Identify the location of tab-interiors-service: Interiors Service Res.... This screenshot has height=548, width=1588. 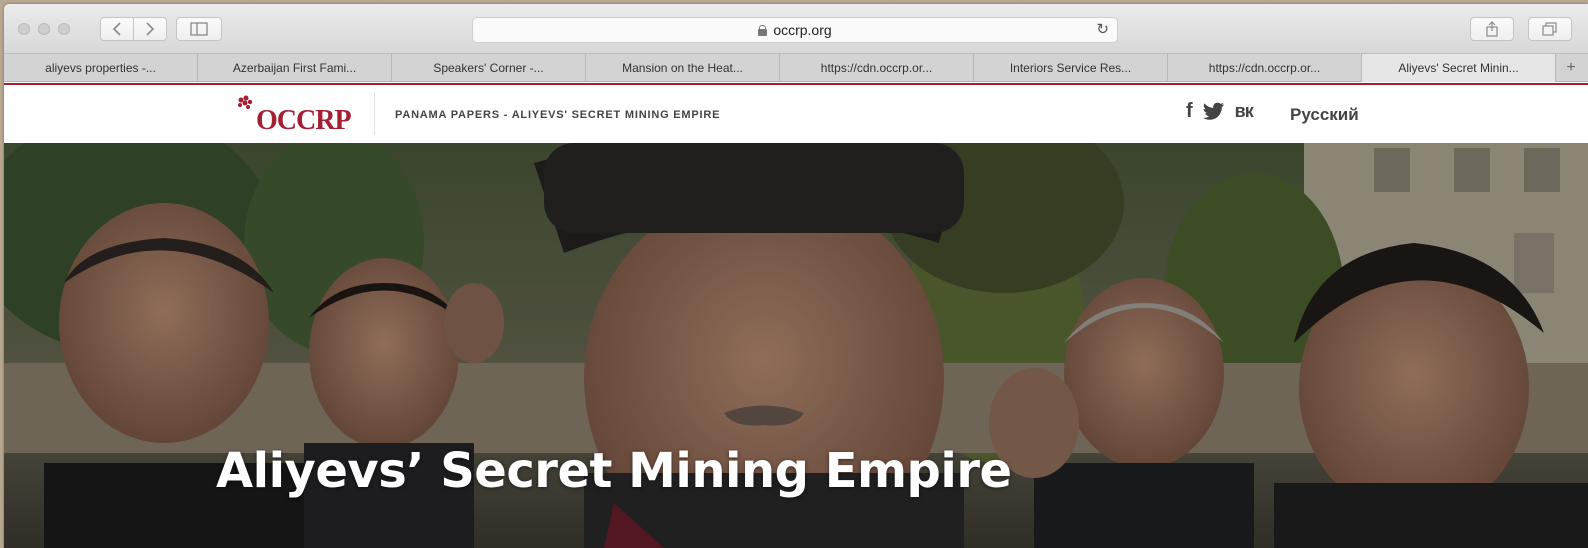
(1071, 68).